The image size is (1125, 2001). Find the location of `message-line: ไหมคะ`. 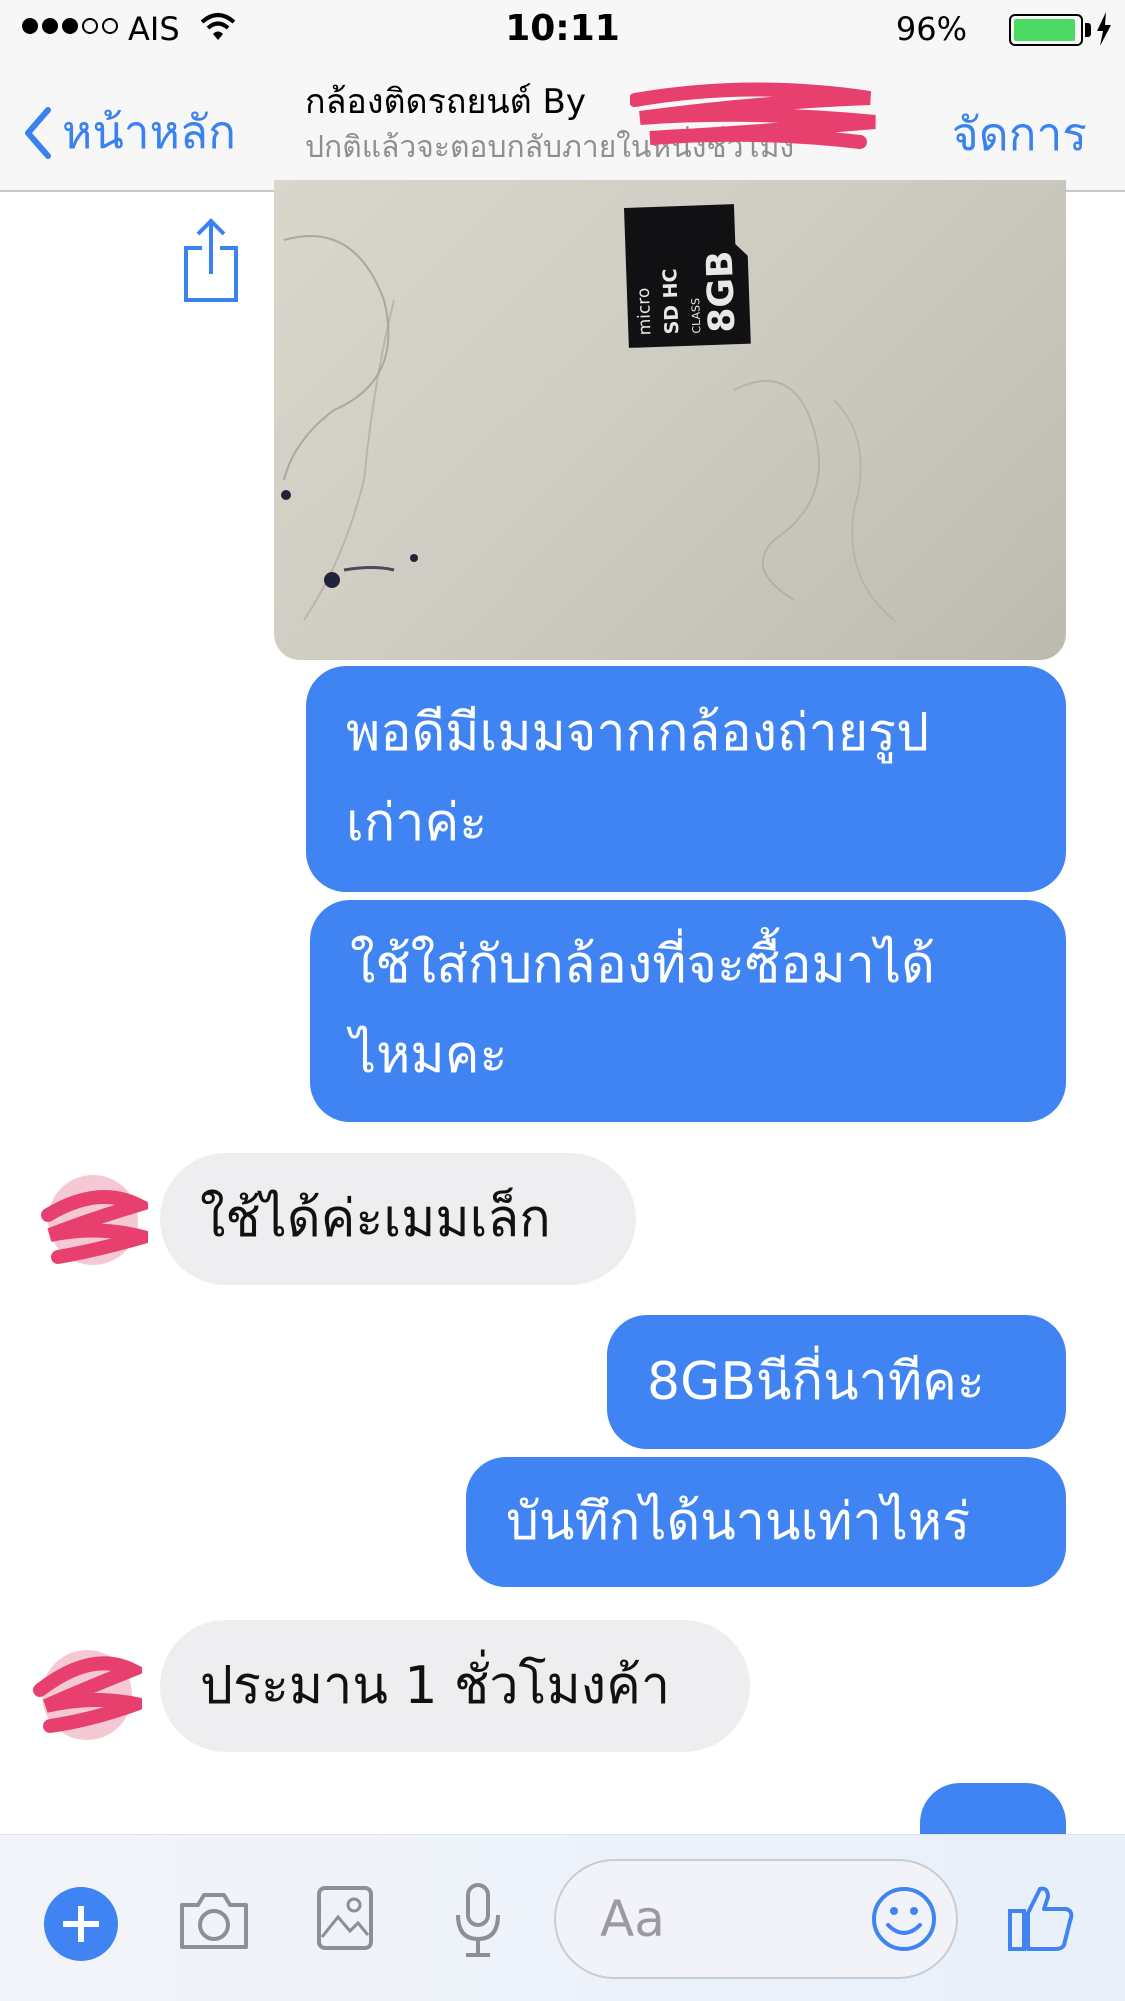

message-line: ไหมคะ is located at coordinates (429, 1055).